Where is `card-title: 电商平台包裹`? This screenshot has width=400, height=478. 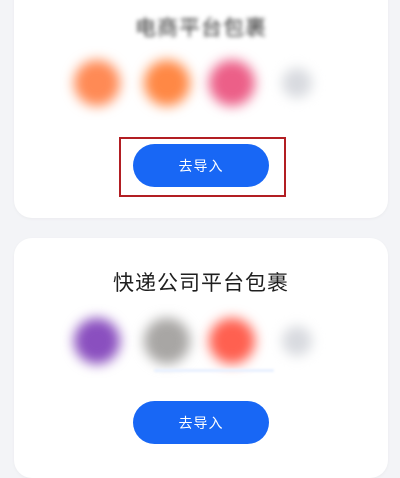
card-title: 电商平台包裹 is located at coordinates (201, 28).